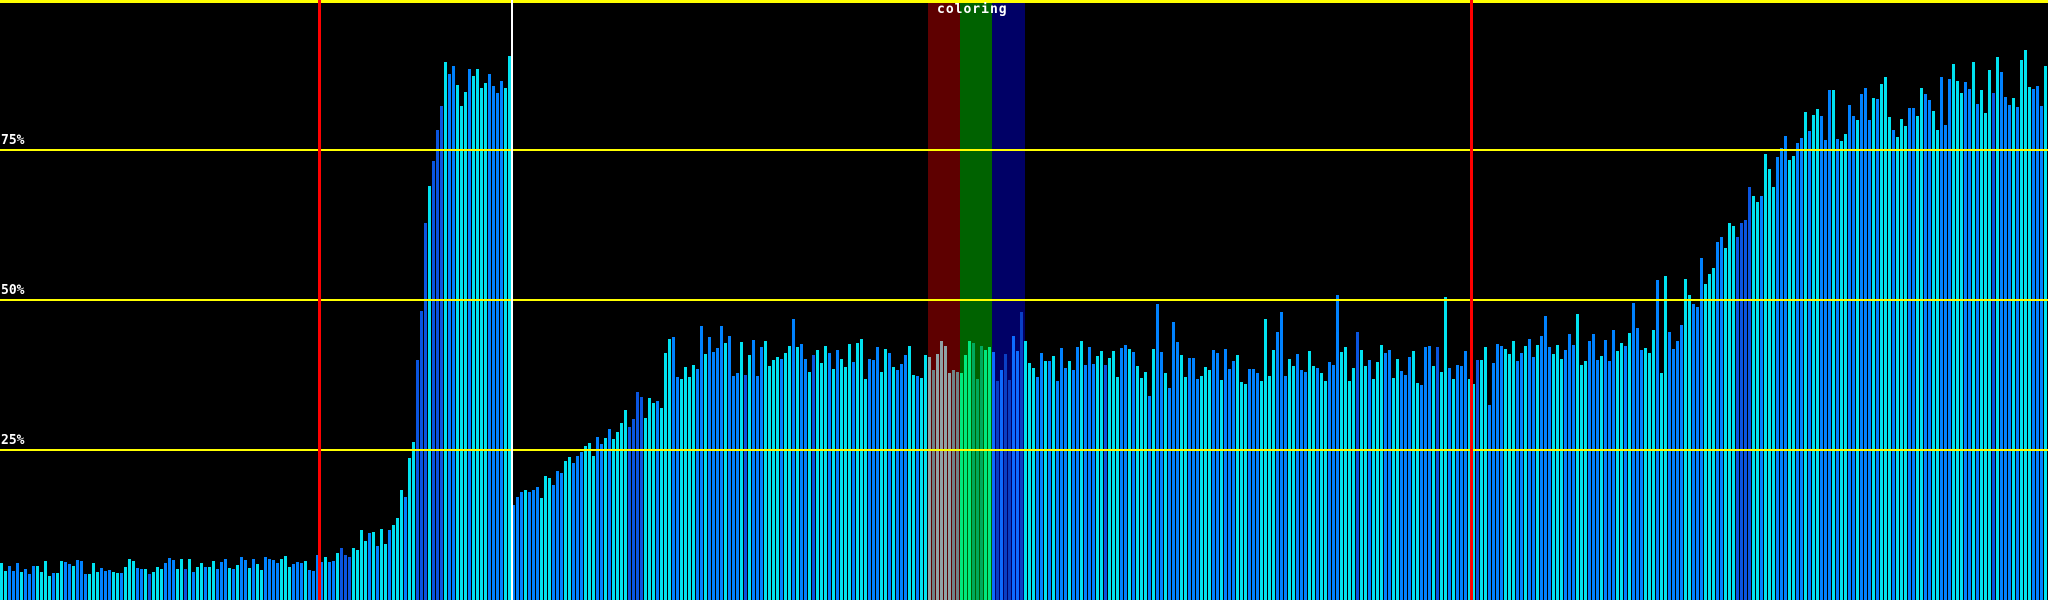 This screenshot has height=600, width=2048. I want to click on gridline-label-25: 25%, so click(13, 440).